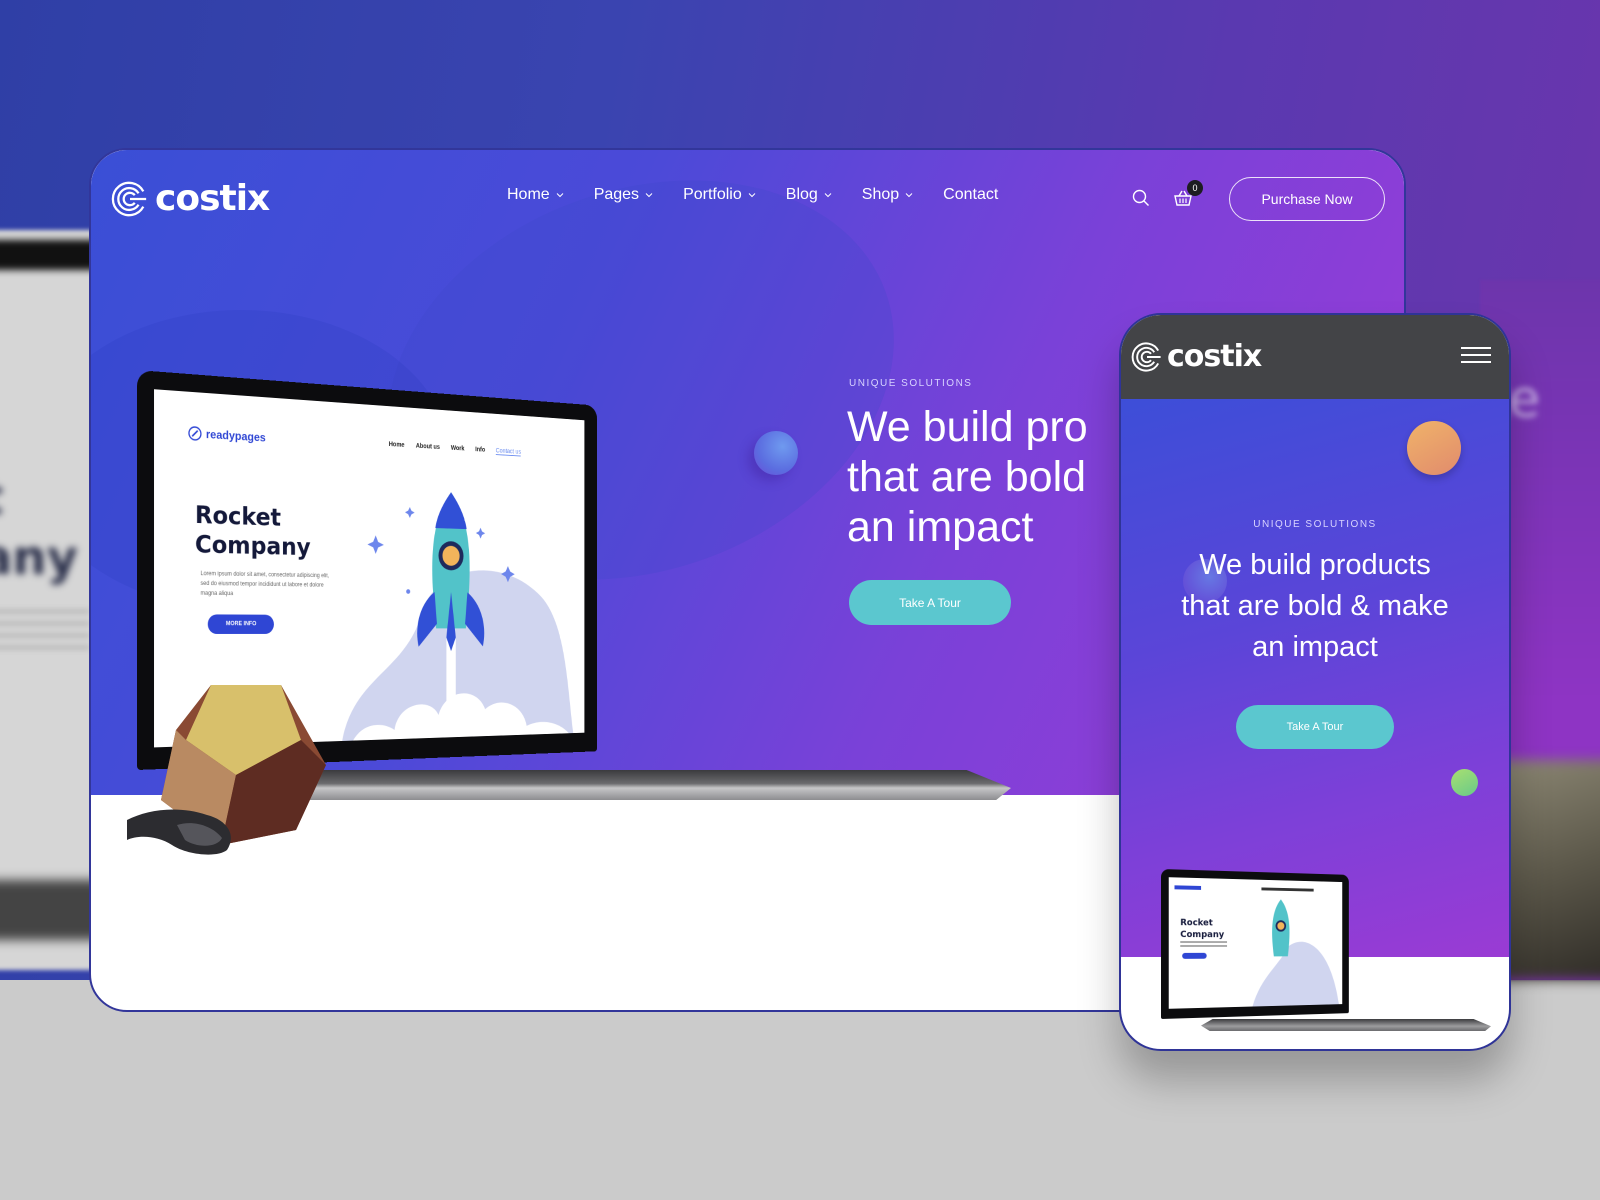 The width and height of the screenshot is (1600, 1200). I want to click on blurred-text: any, so click(39, 558).